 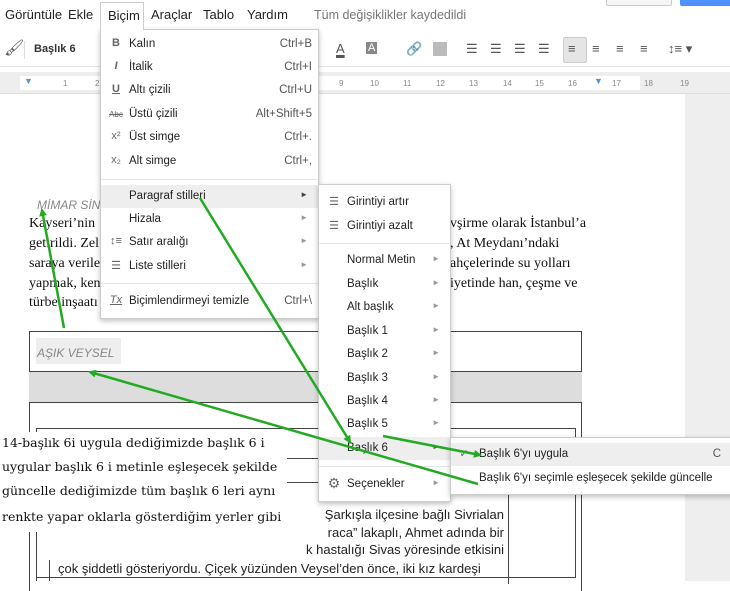 I want to click on numbered-list-icon: ☰, so click(x=472, y=49).